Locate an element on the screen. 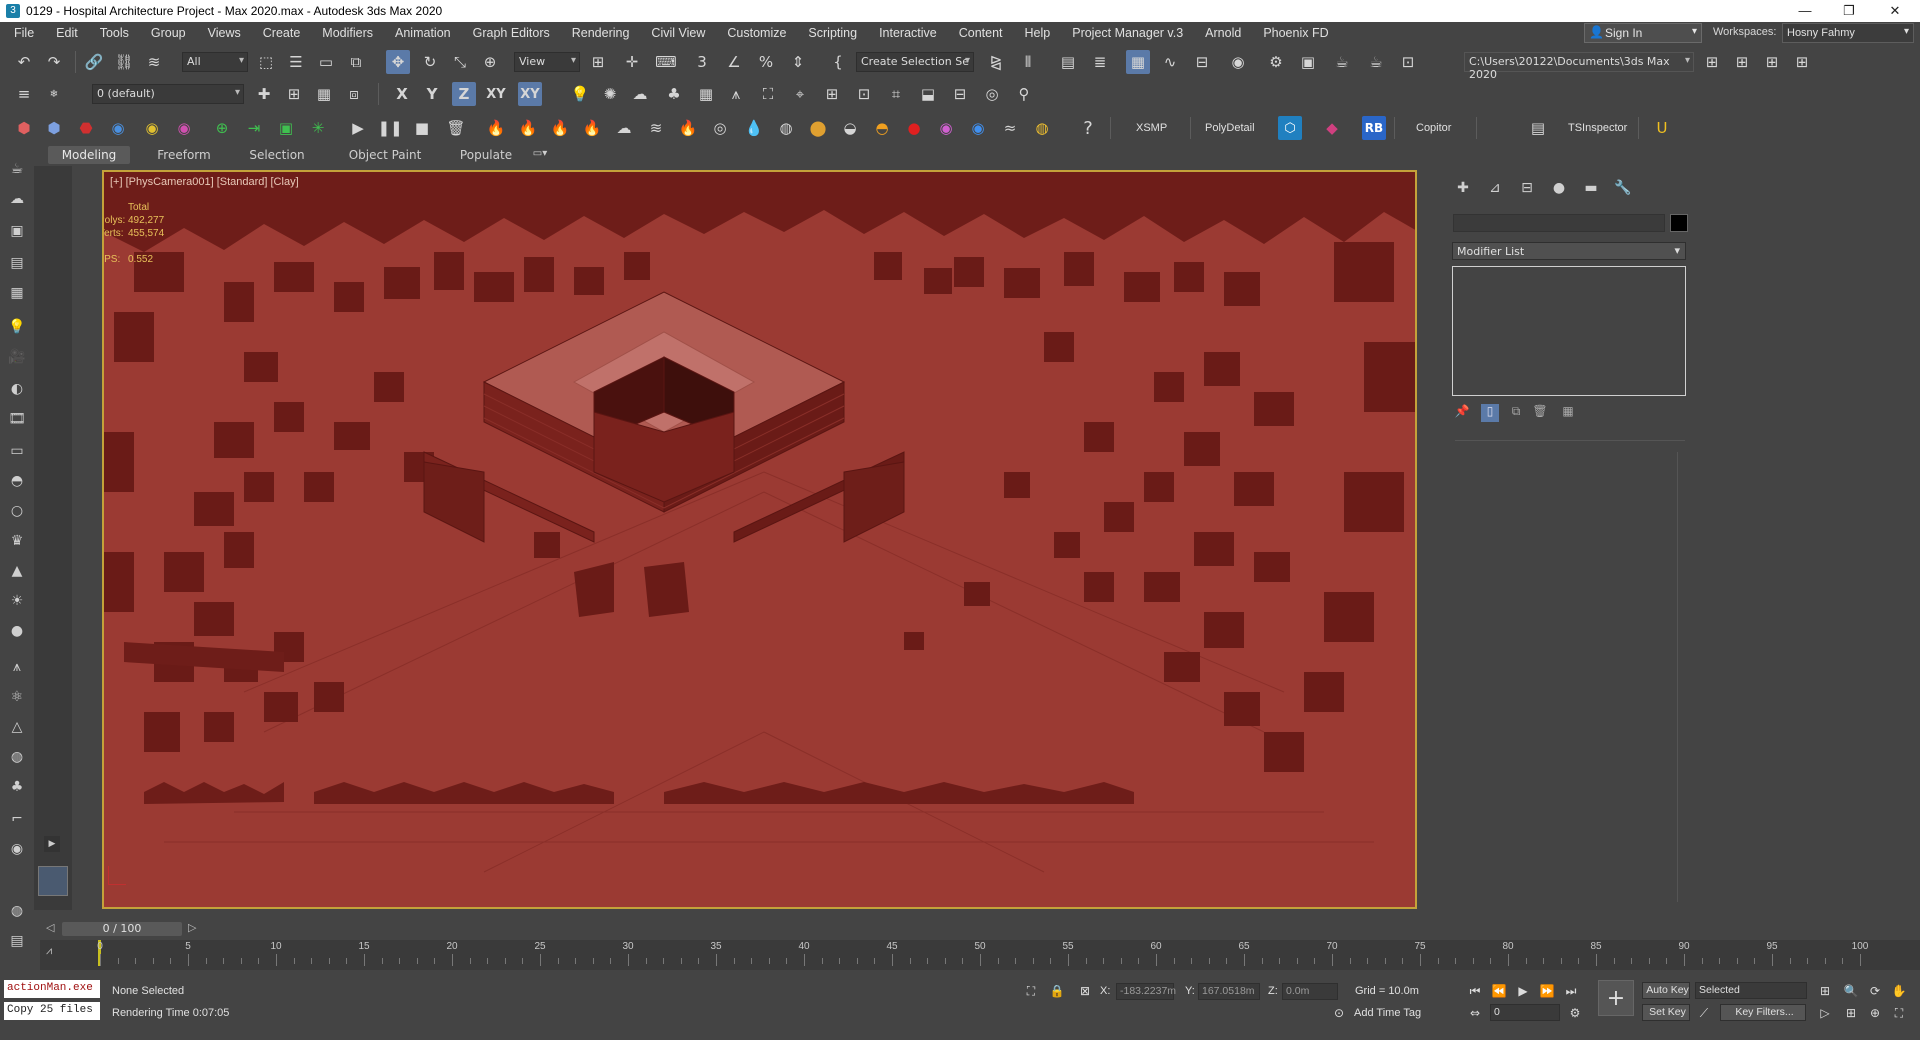  rendered-frame-window-icon: ▣ is located at coordinates (1308, 62).